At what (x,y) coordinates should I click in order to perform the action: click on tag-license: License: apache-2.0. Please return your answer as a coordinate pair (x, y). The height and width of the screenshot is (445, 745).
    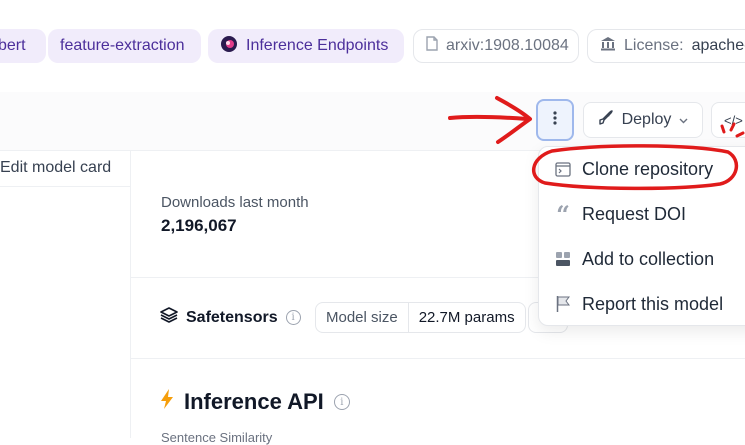
    Looking at the image, I should click on (666, 46).